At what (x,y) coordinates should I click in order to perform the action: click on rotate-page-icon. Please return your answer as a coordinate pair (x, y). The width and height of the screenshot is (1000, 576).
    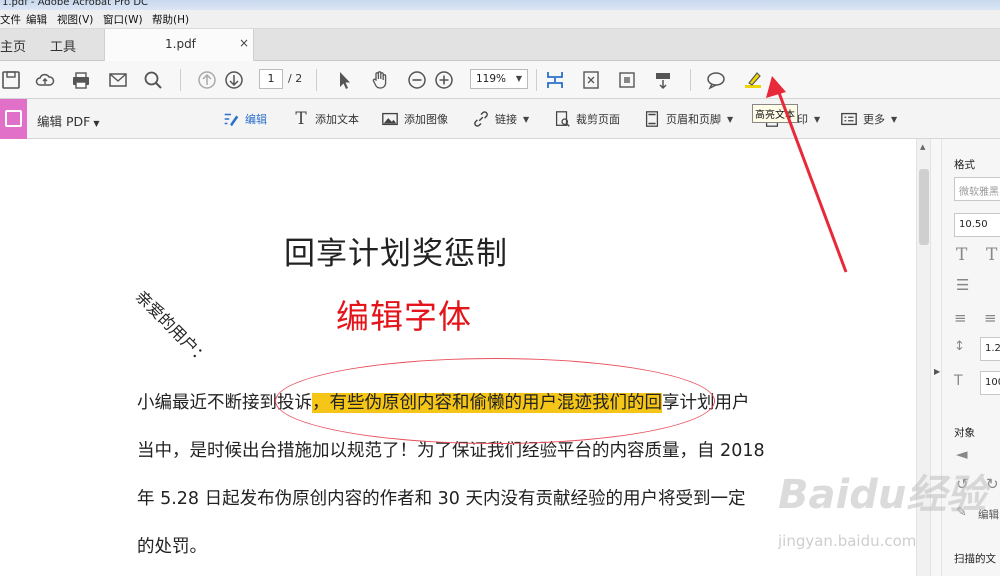
    Looking at the image, I should click on (591, 80).